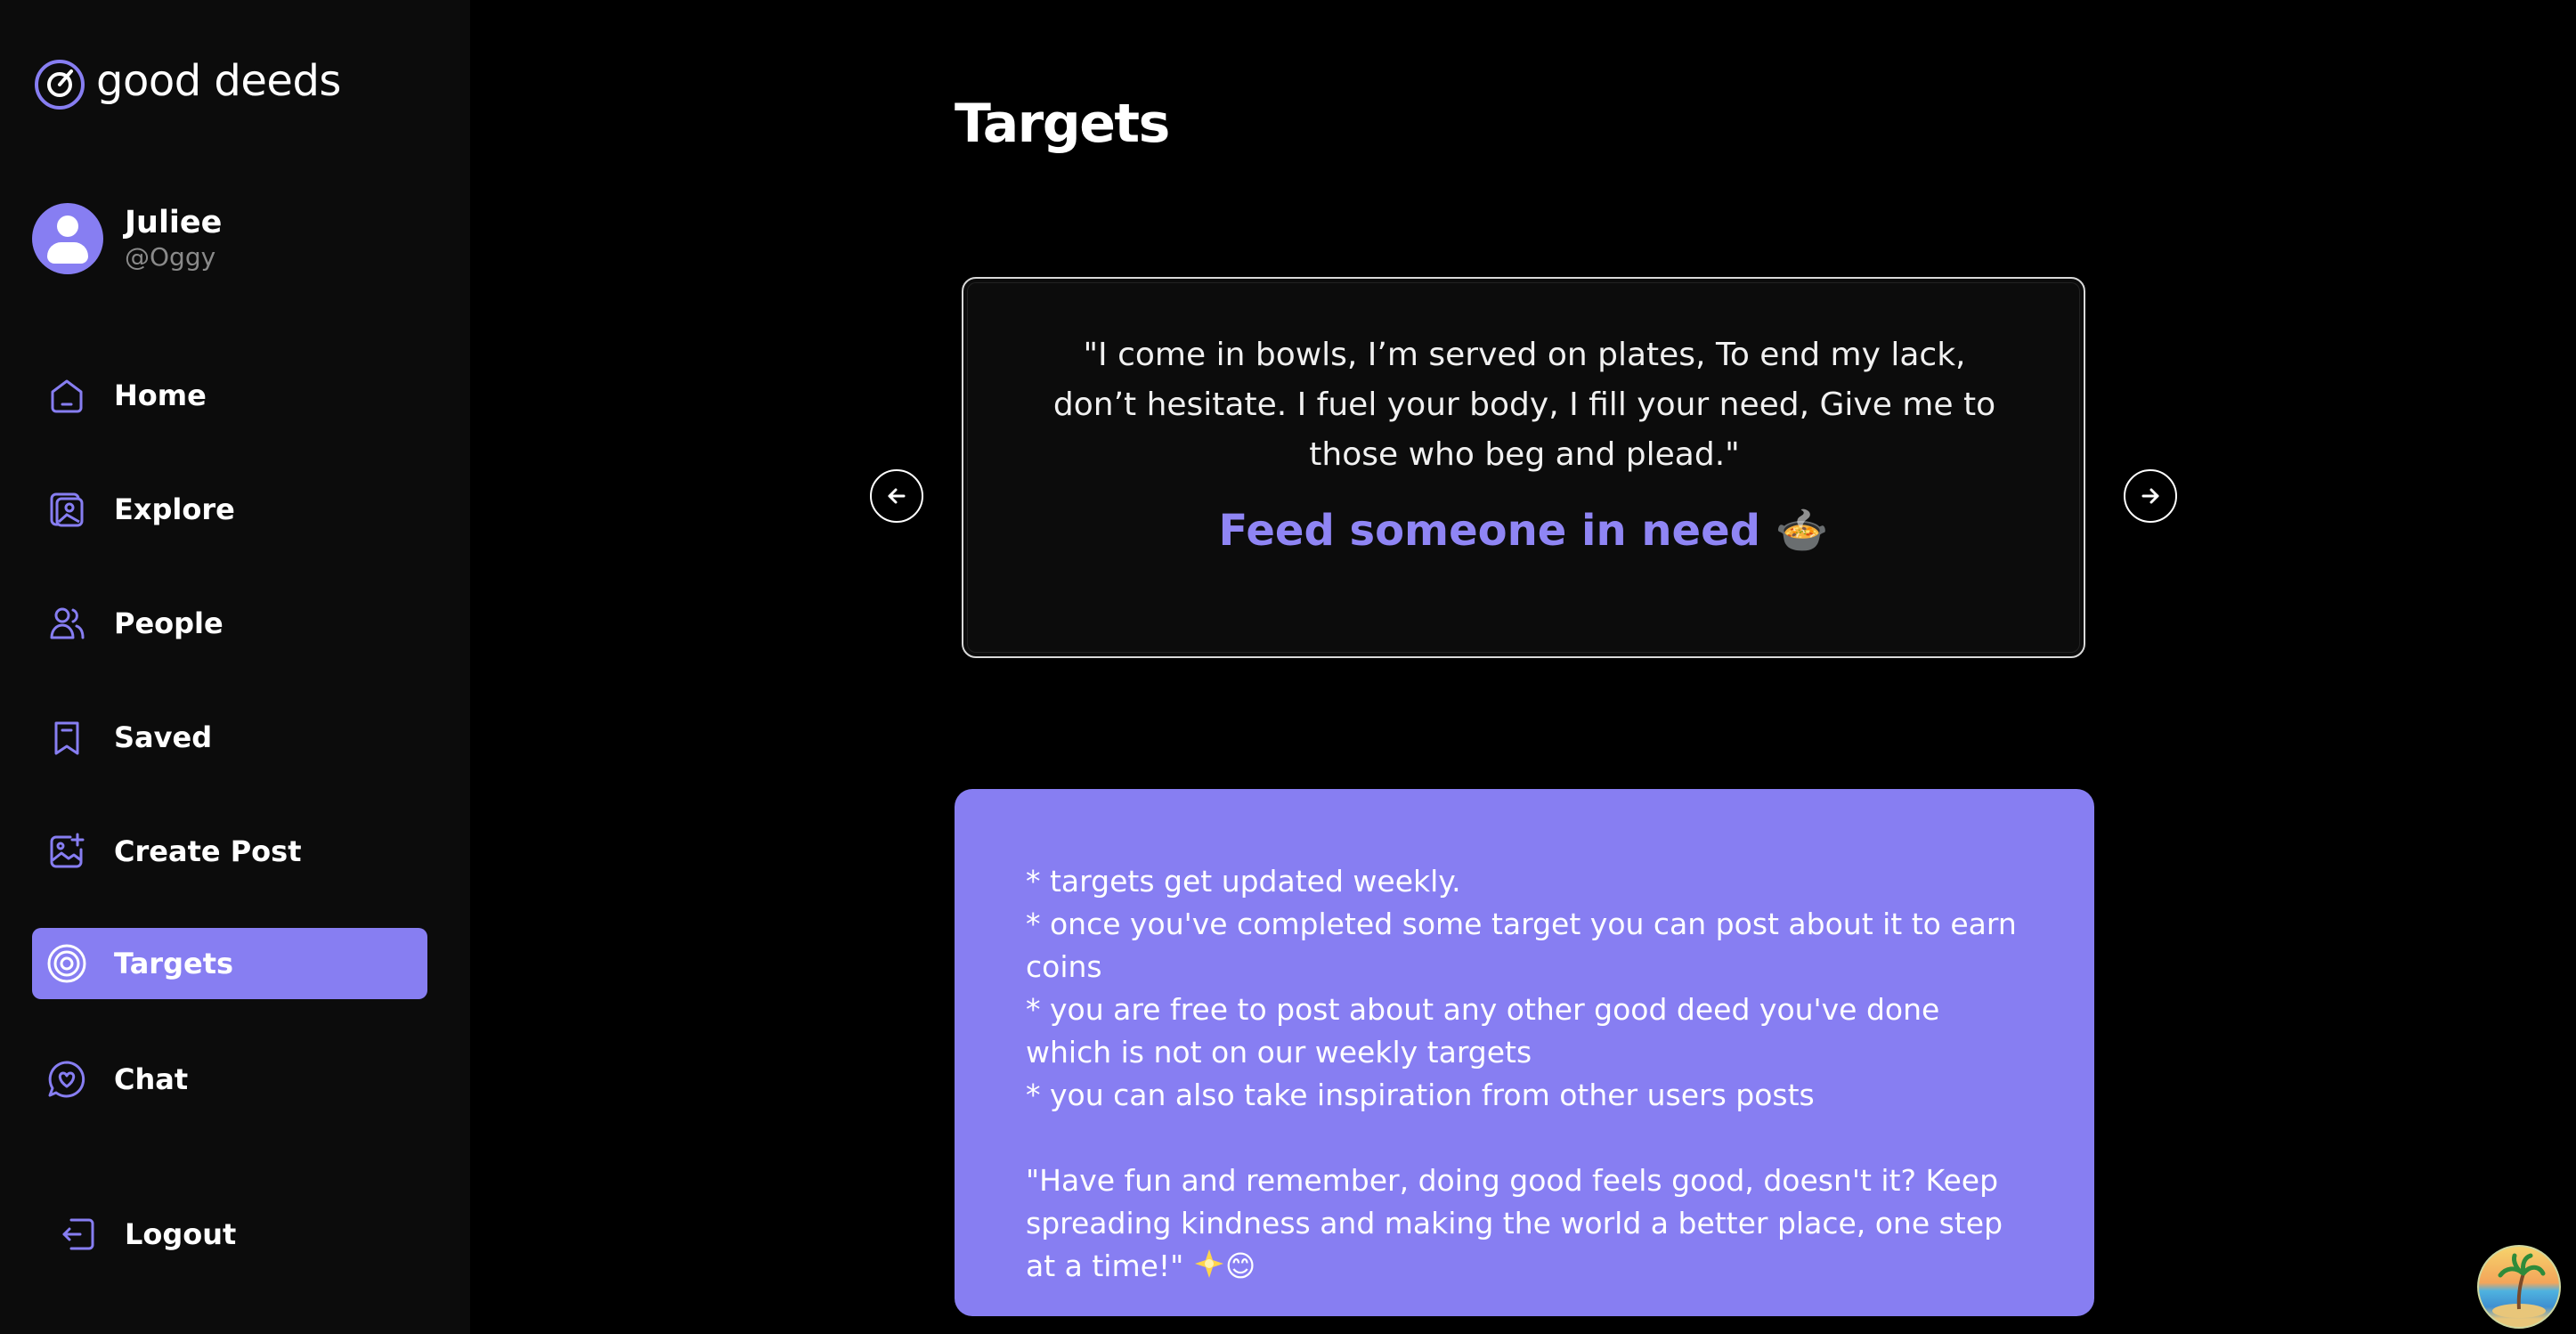 This screenshot has width=2576, height=1334. What do you see at coordinates (229, 1080) in the screenshot?
I see `sidebar-item-chat: Chat` at bounding box center [229, 1080].